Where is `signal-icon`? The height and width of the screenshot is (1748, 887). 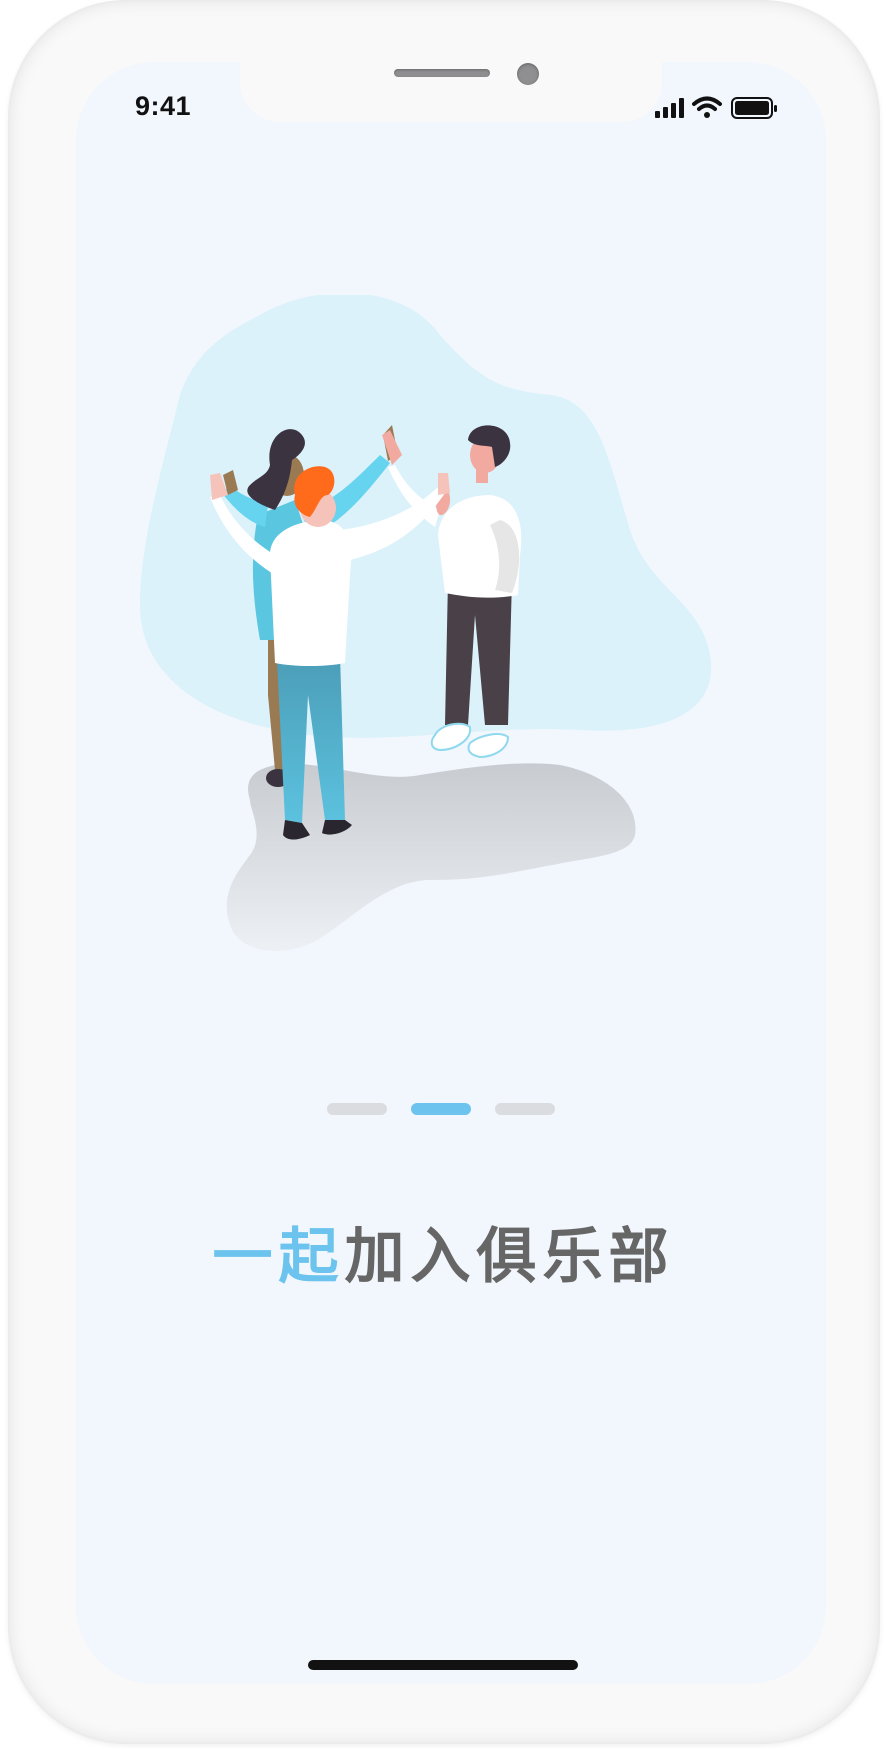
signal-icon is located at coordinates (669, 108).